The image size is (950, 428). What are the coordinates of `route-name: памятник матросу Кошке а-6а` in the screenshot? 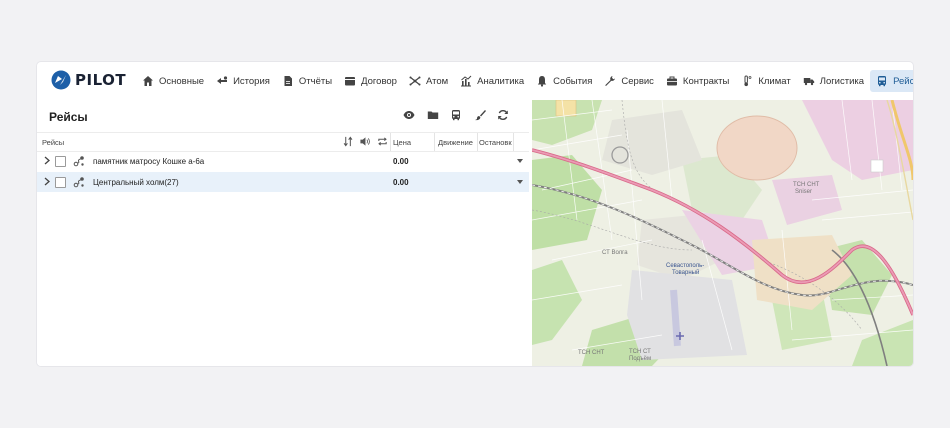 It's located at (149, 161).